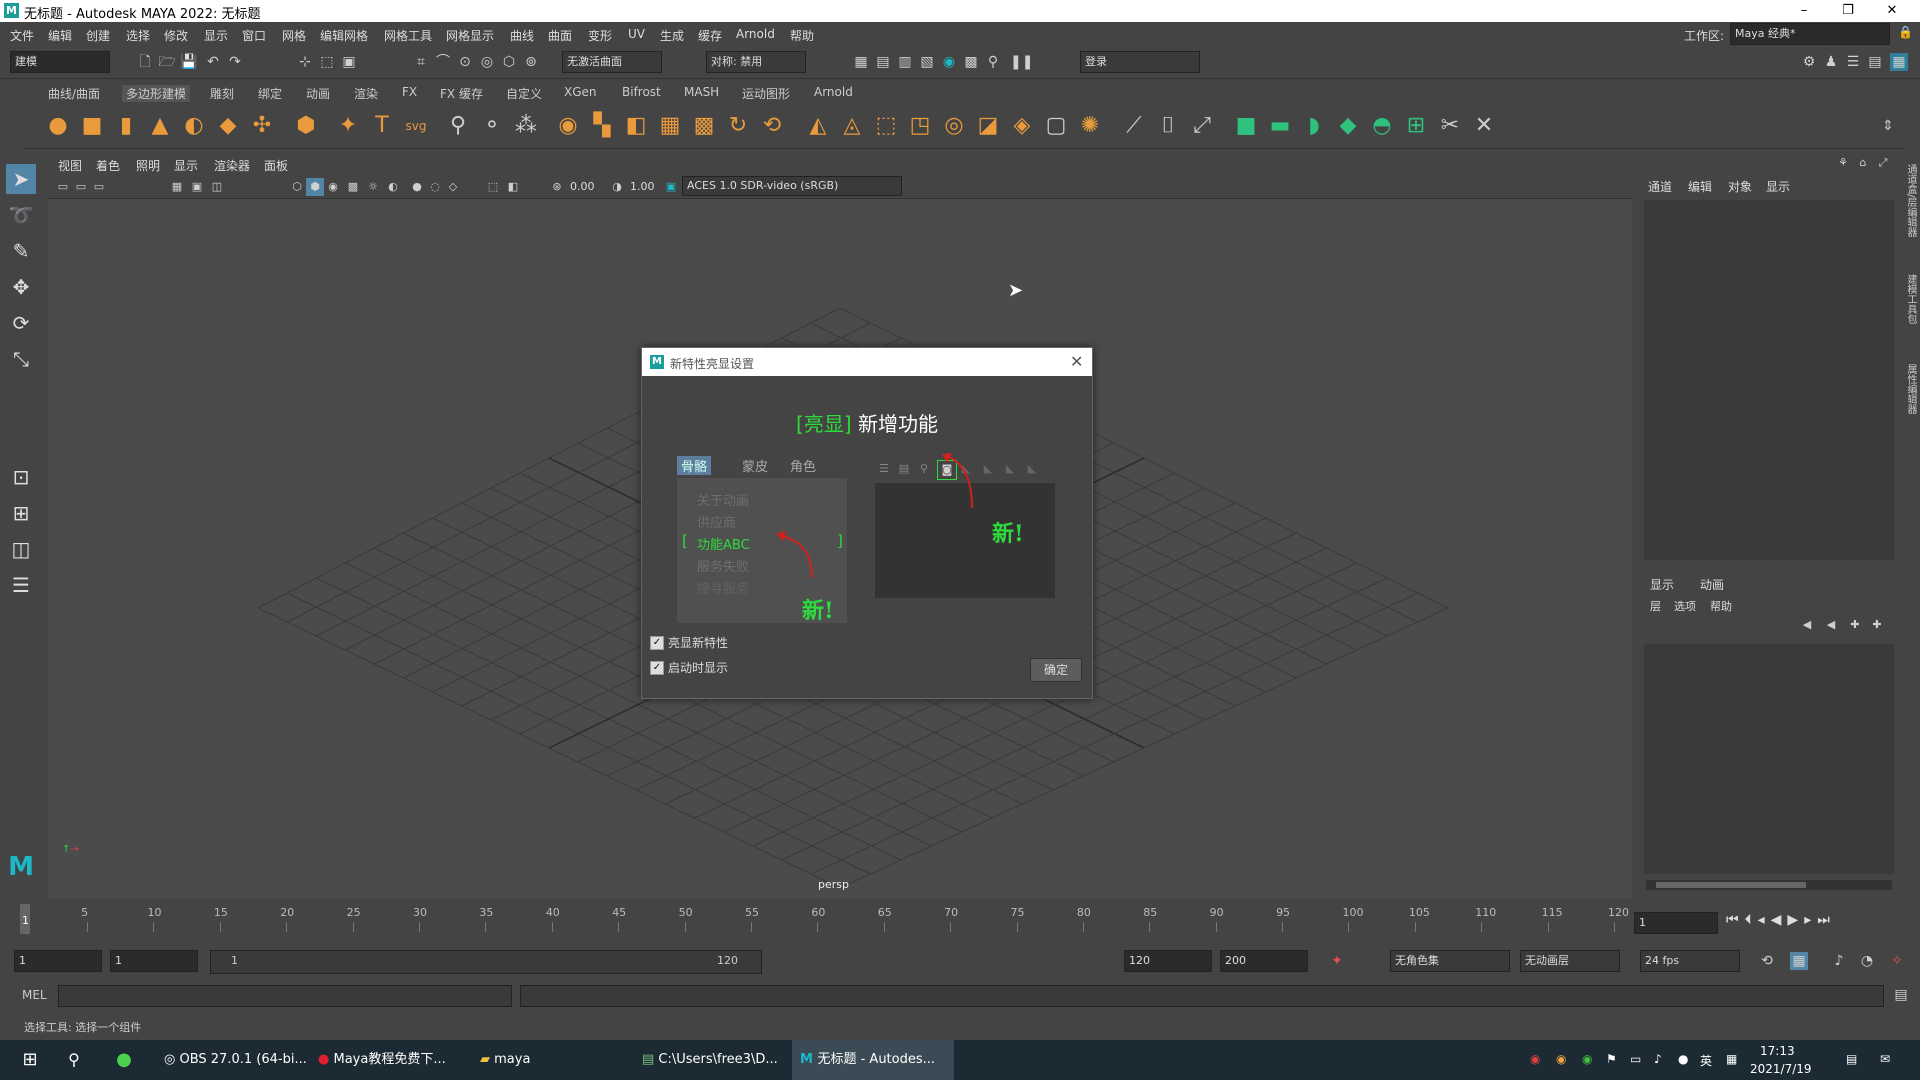  I want to click on menu-cache: 缓存, so click(710, 35).